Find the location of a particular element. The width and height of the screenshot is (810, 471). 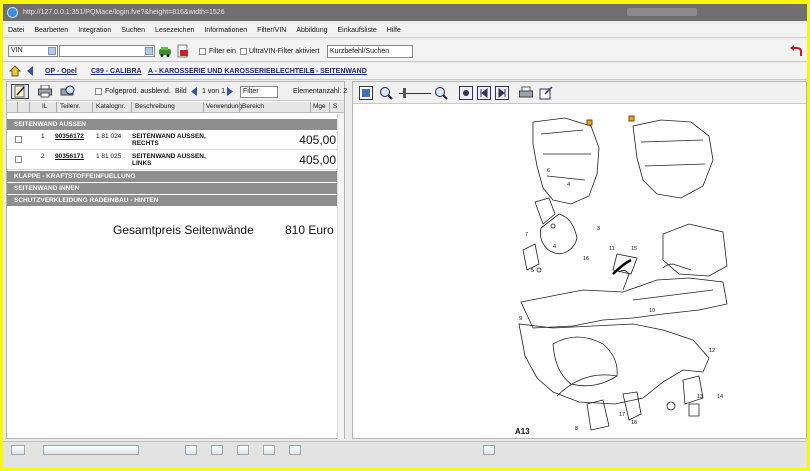

pdf-document-icon is located at coordinates (183, 51).